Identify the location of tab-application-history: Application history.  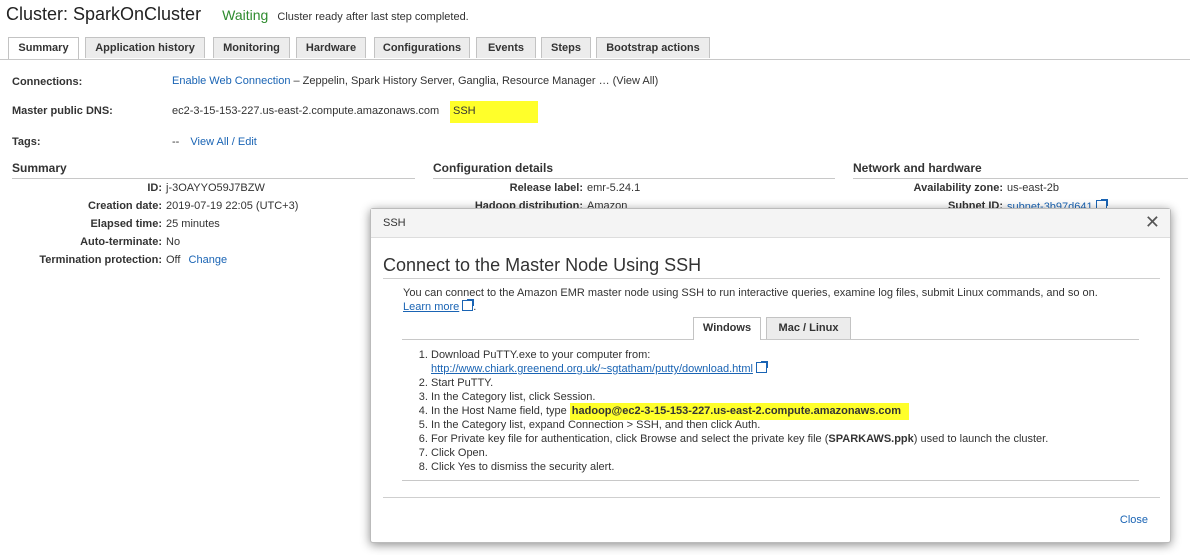
(145, 47).